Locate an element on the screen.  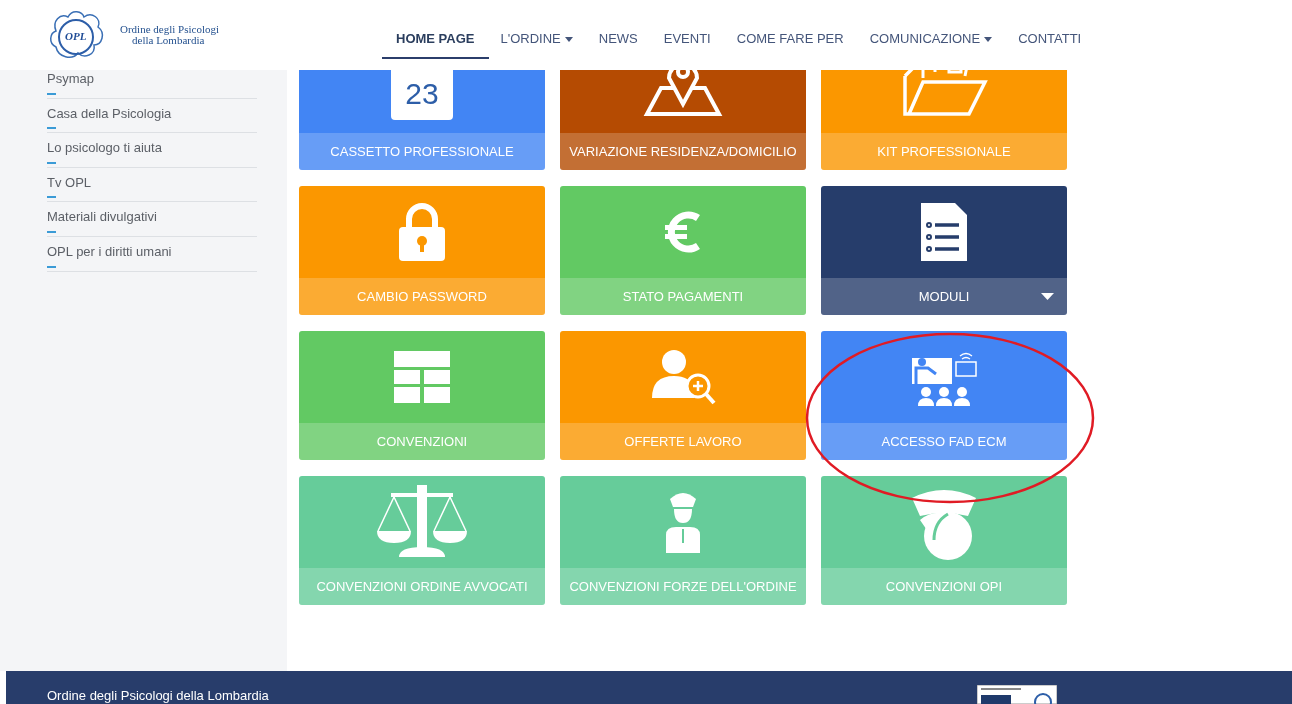
menu-tile: MODULI is located at coordinates (944, 250).